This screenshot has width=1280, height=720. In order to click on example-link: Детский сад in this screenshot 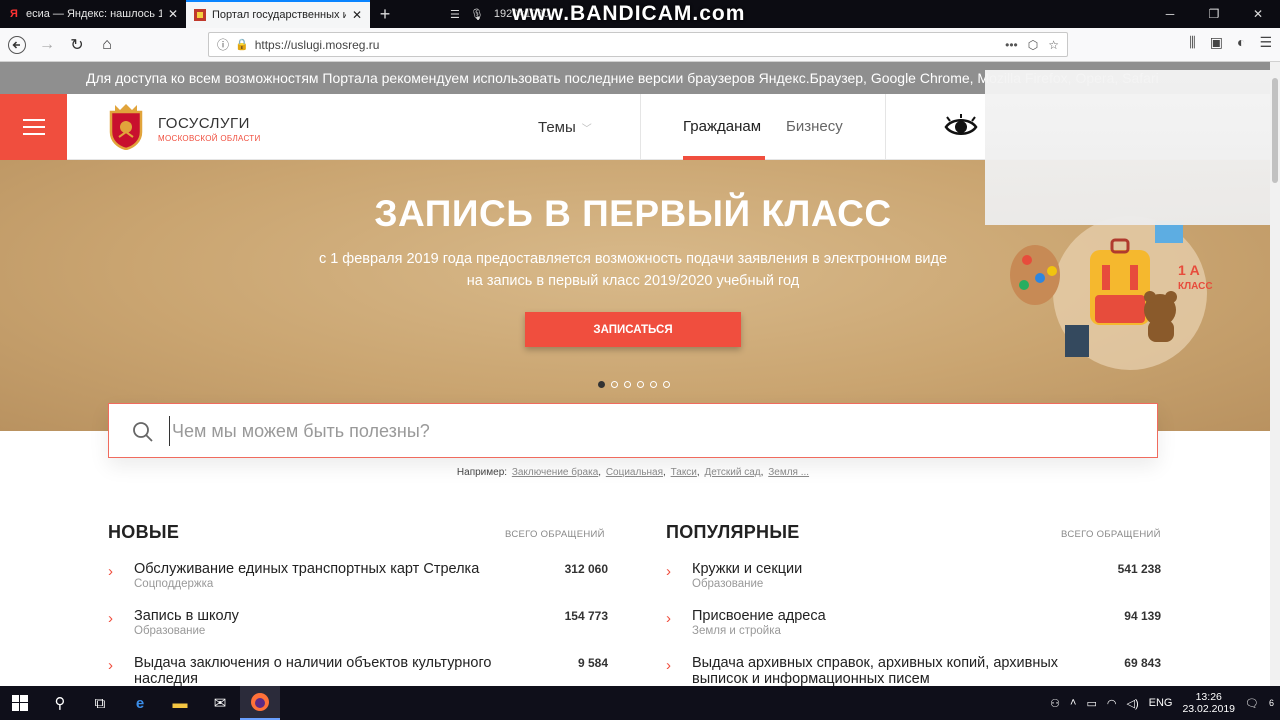, I will do `click(732, 472)`.